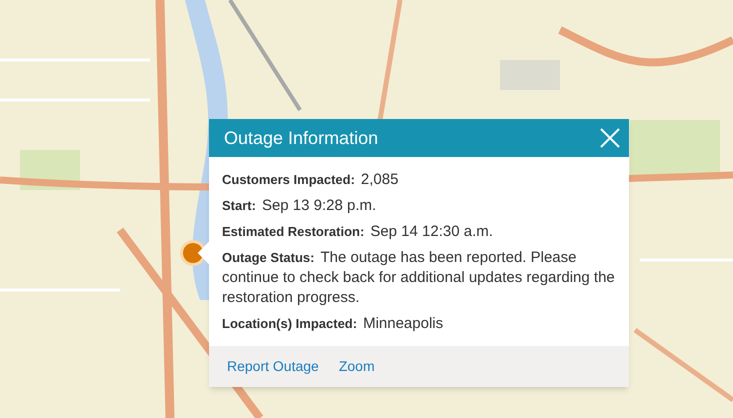 The height and width of the screenshot is (418, 733). What do you see at coordinates (356, 366) in the screenshot?
I see `popup-link: Zoom` at bounding box center [356, 366].